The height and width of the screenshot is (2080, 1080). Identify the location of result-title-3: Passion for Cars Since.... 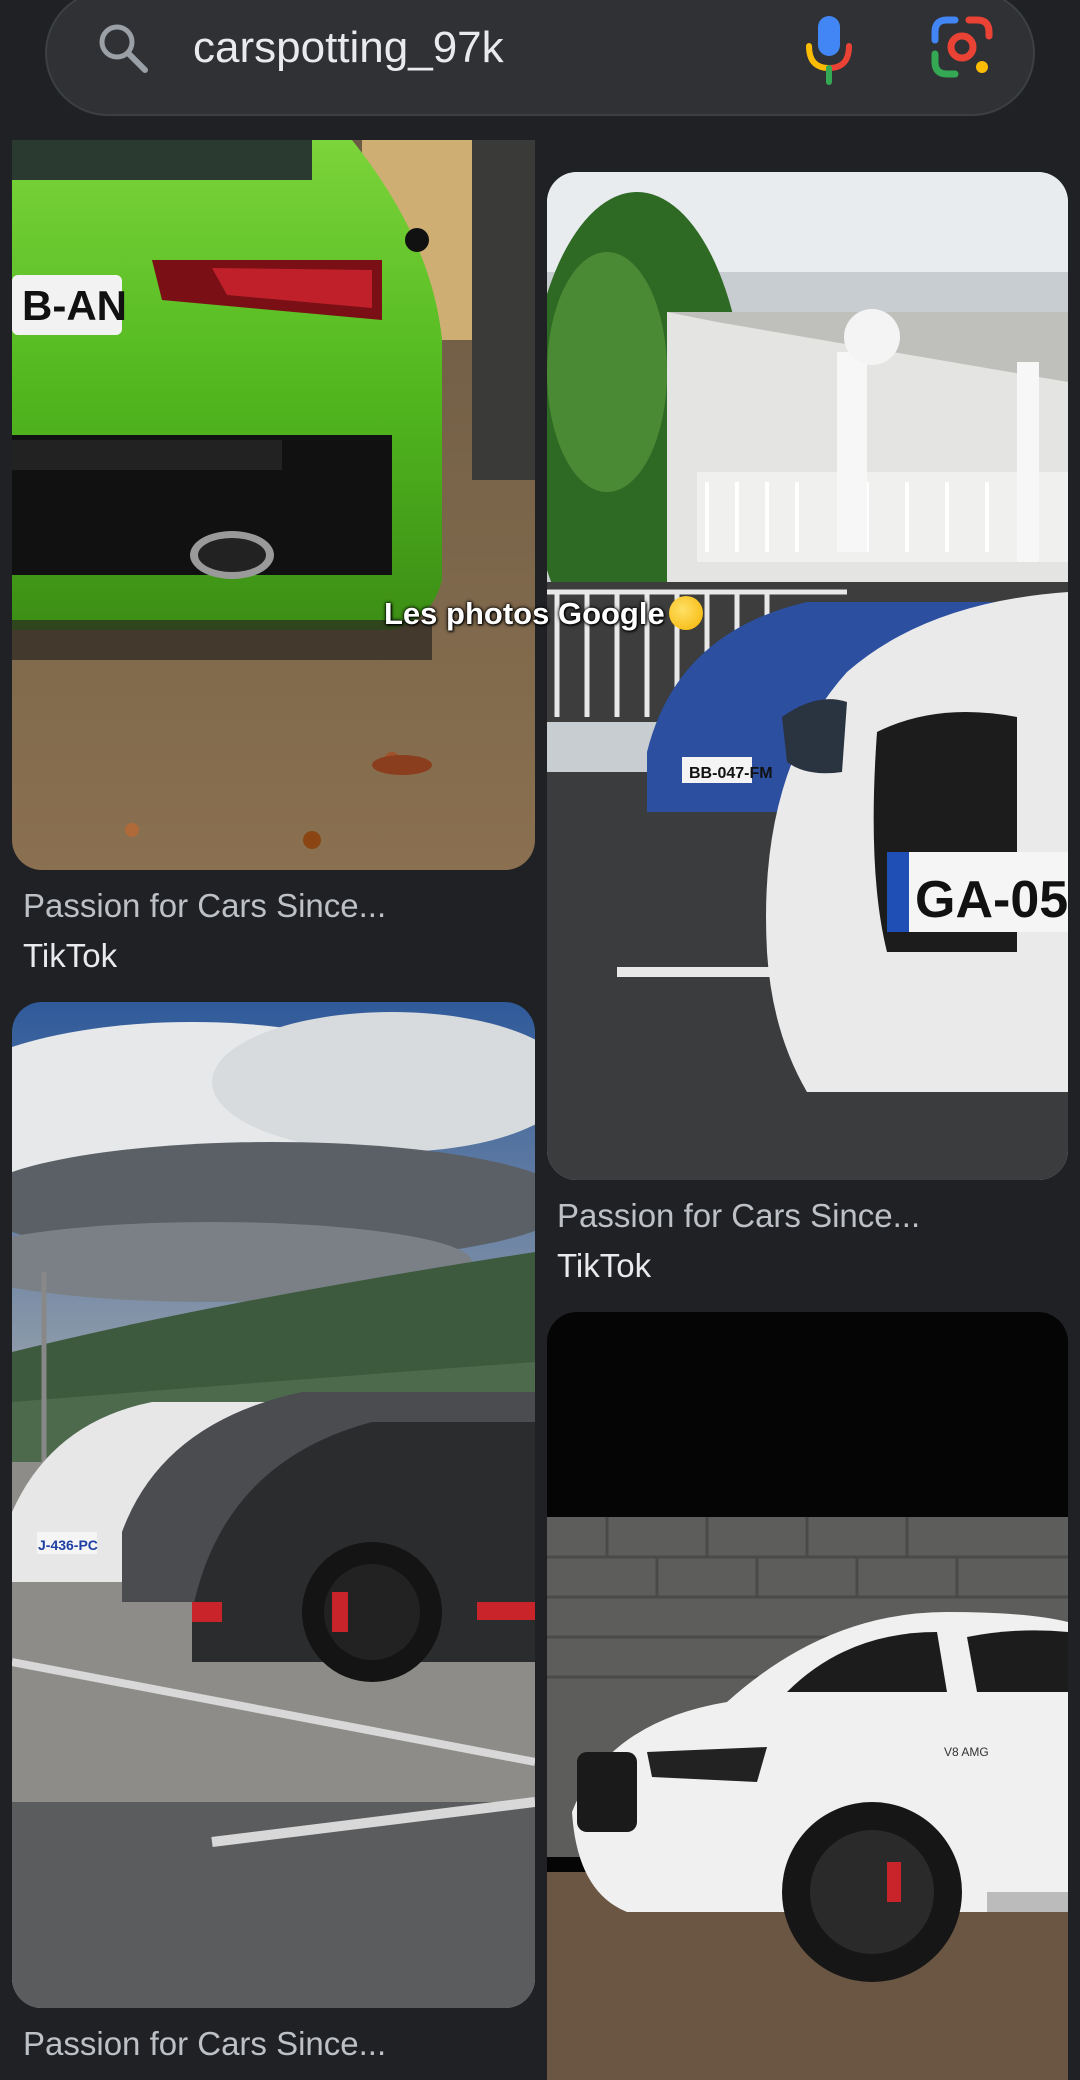
(204, 2044).